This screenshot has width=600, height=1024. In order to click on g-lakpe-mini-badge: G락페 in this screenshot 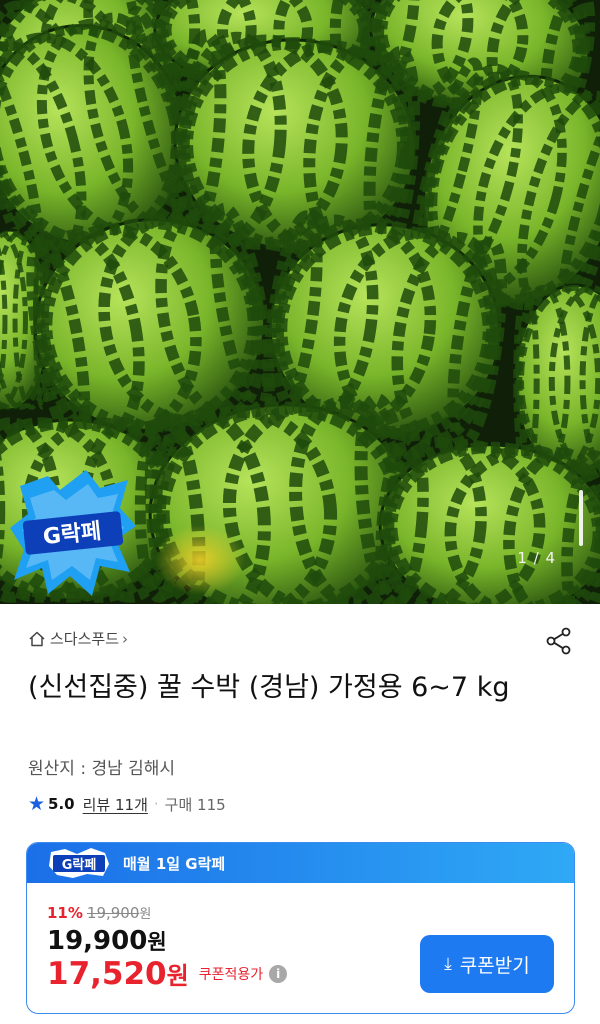, I will do `click(79, 863)`.